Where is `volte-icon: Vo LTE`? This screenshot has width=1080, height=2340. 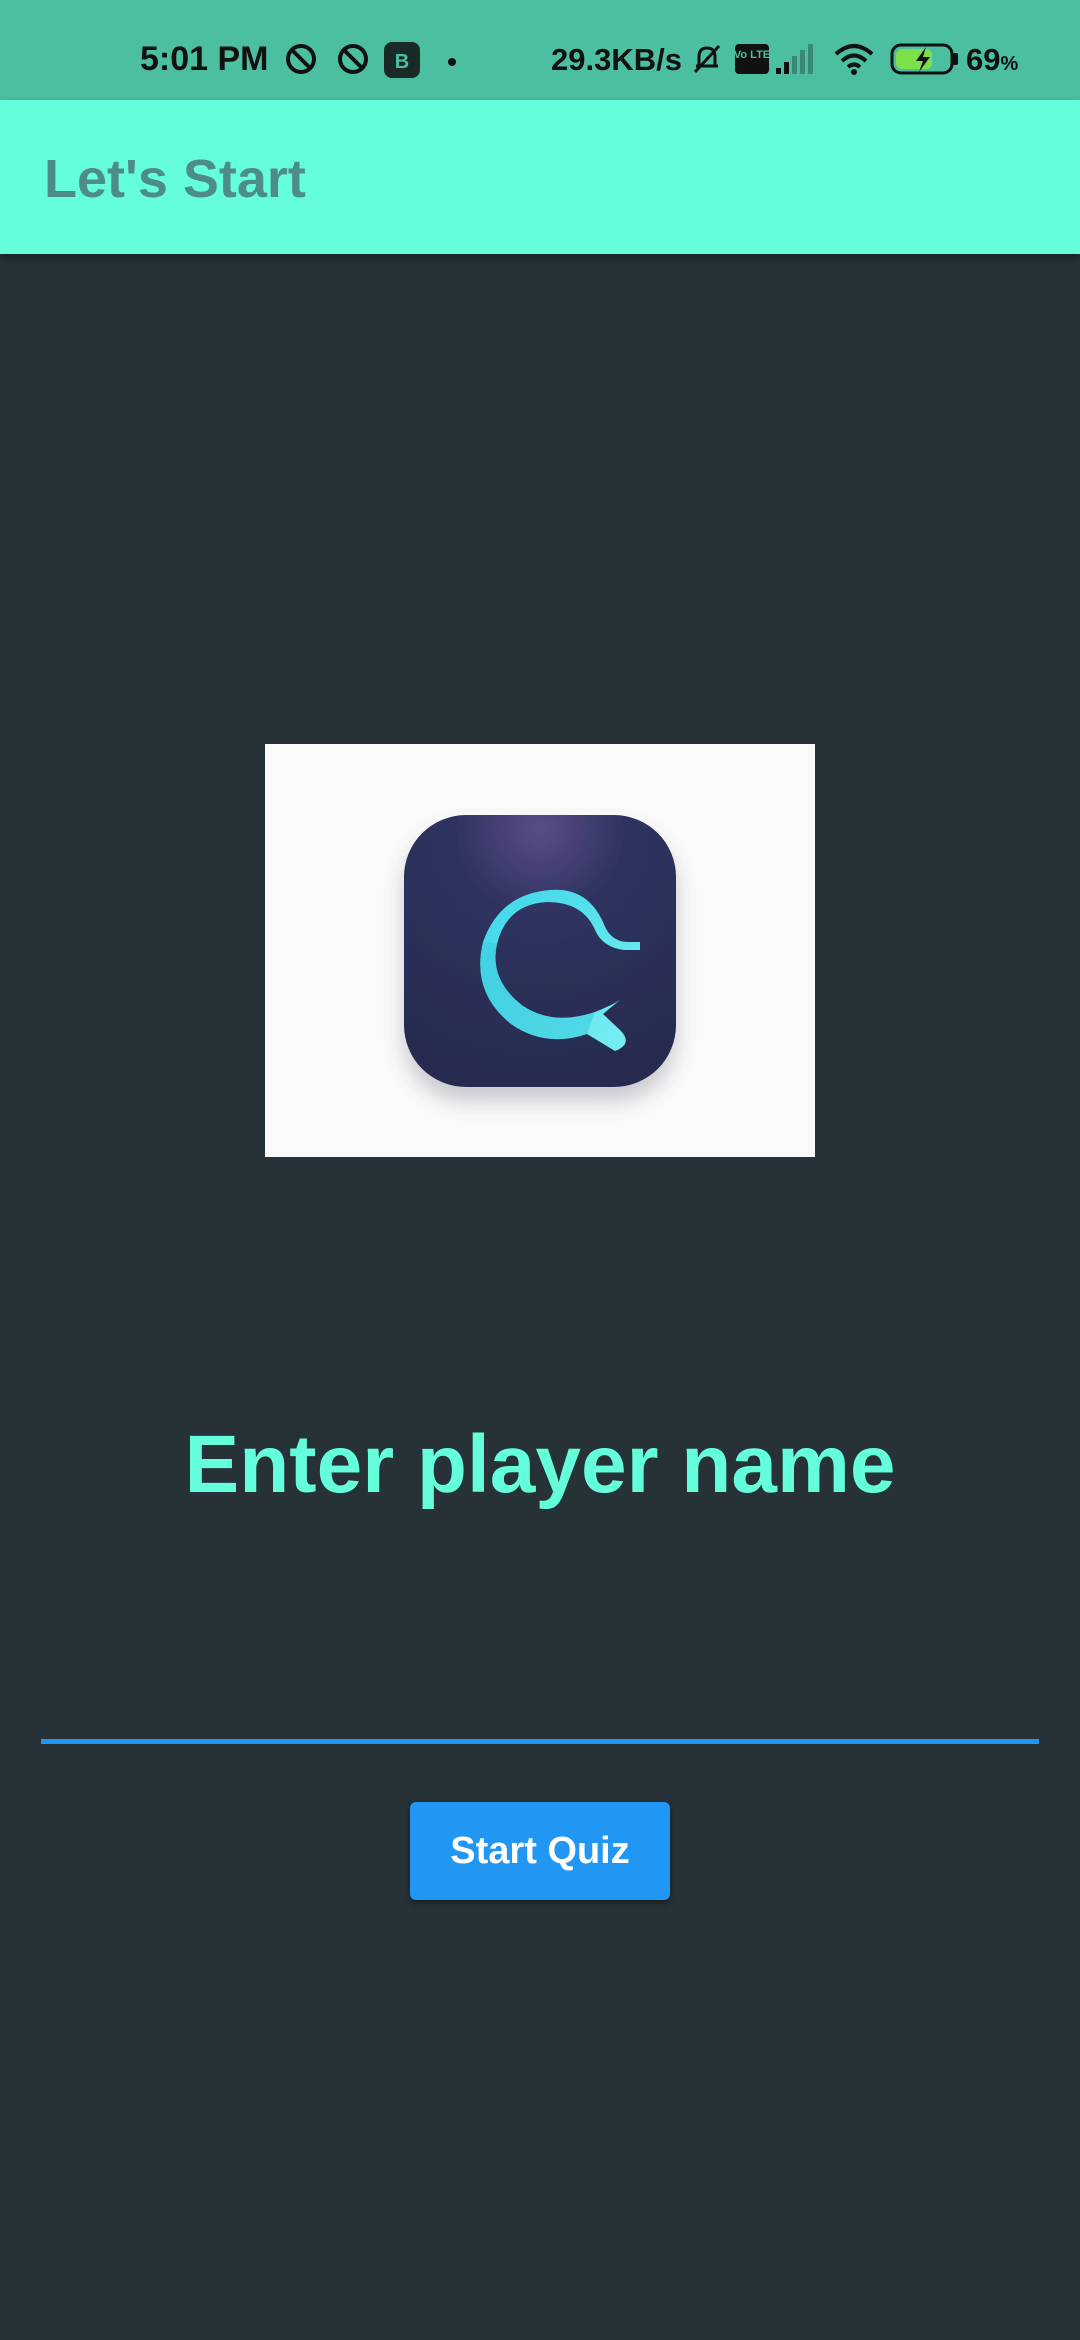
volte-icon: Vo LTE is located at coordinates (752, 59).